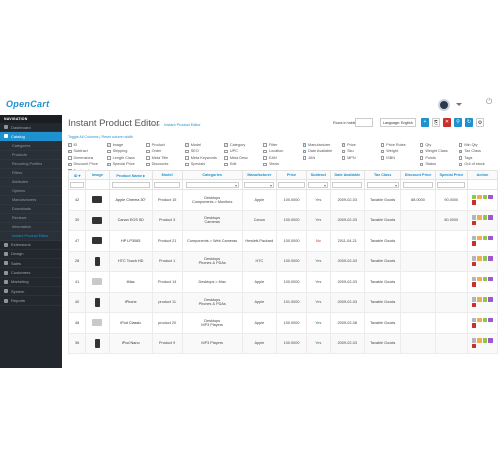 The width and height of the screenshot is (500, 450). Describe the element at coordinates (204, 158) in the screenshot. I see `column-toggle: Meta Keywords` at that location.